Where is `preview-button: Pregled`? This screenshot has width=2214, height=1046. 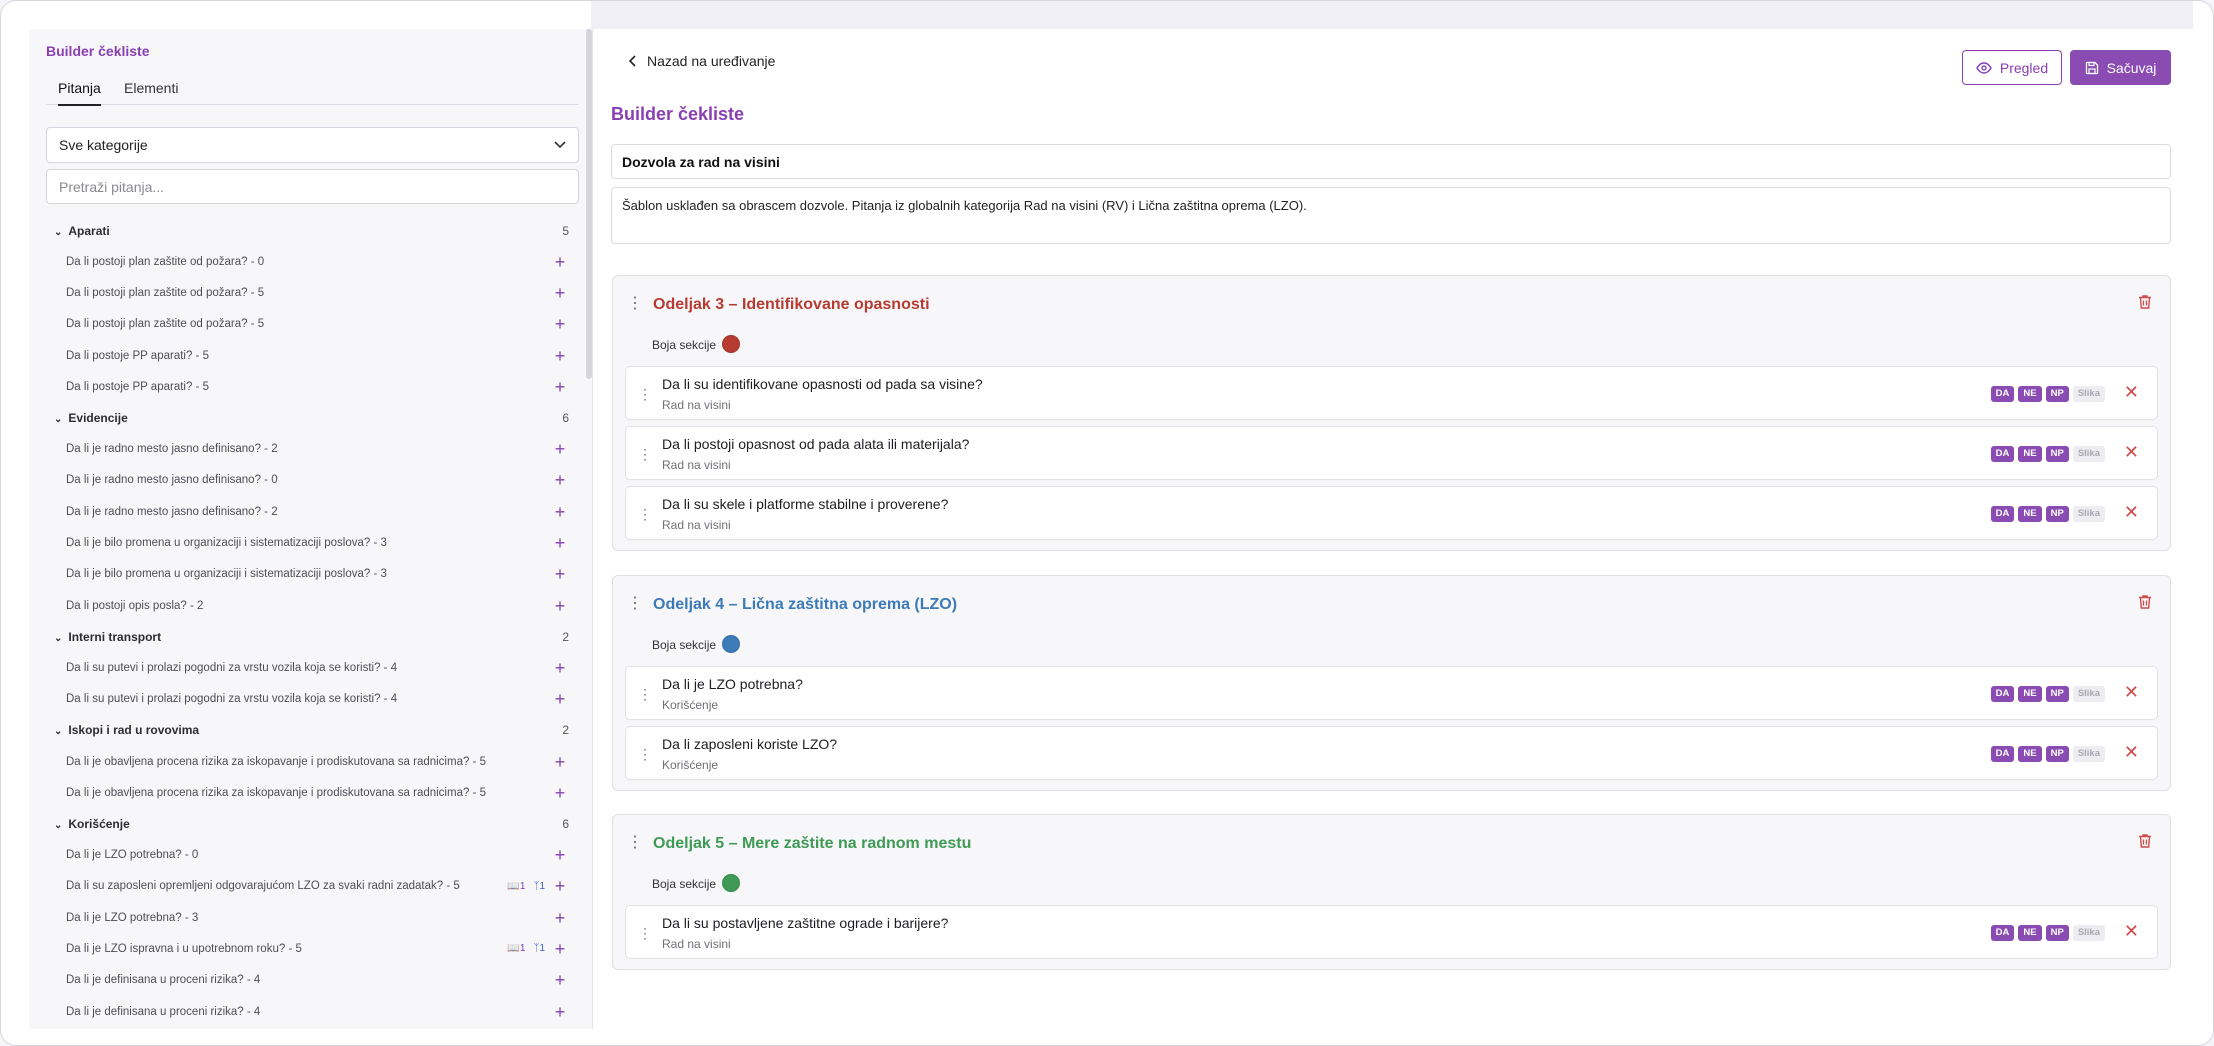 preview-button: Pregled is located at coordinates (2012, 67).